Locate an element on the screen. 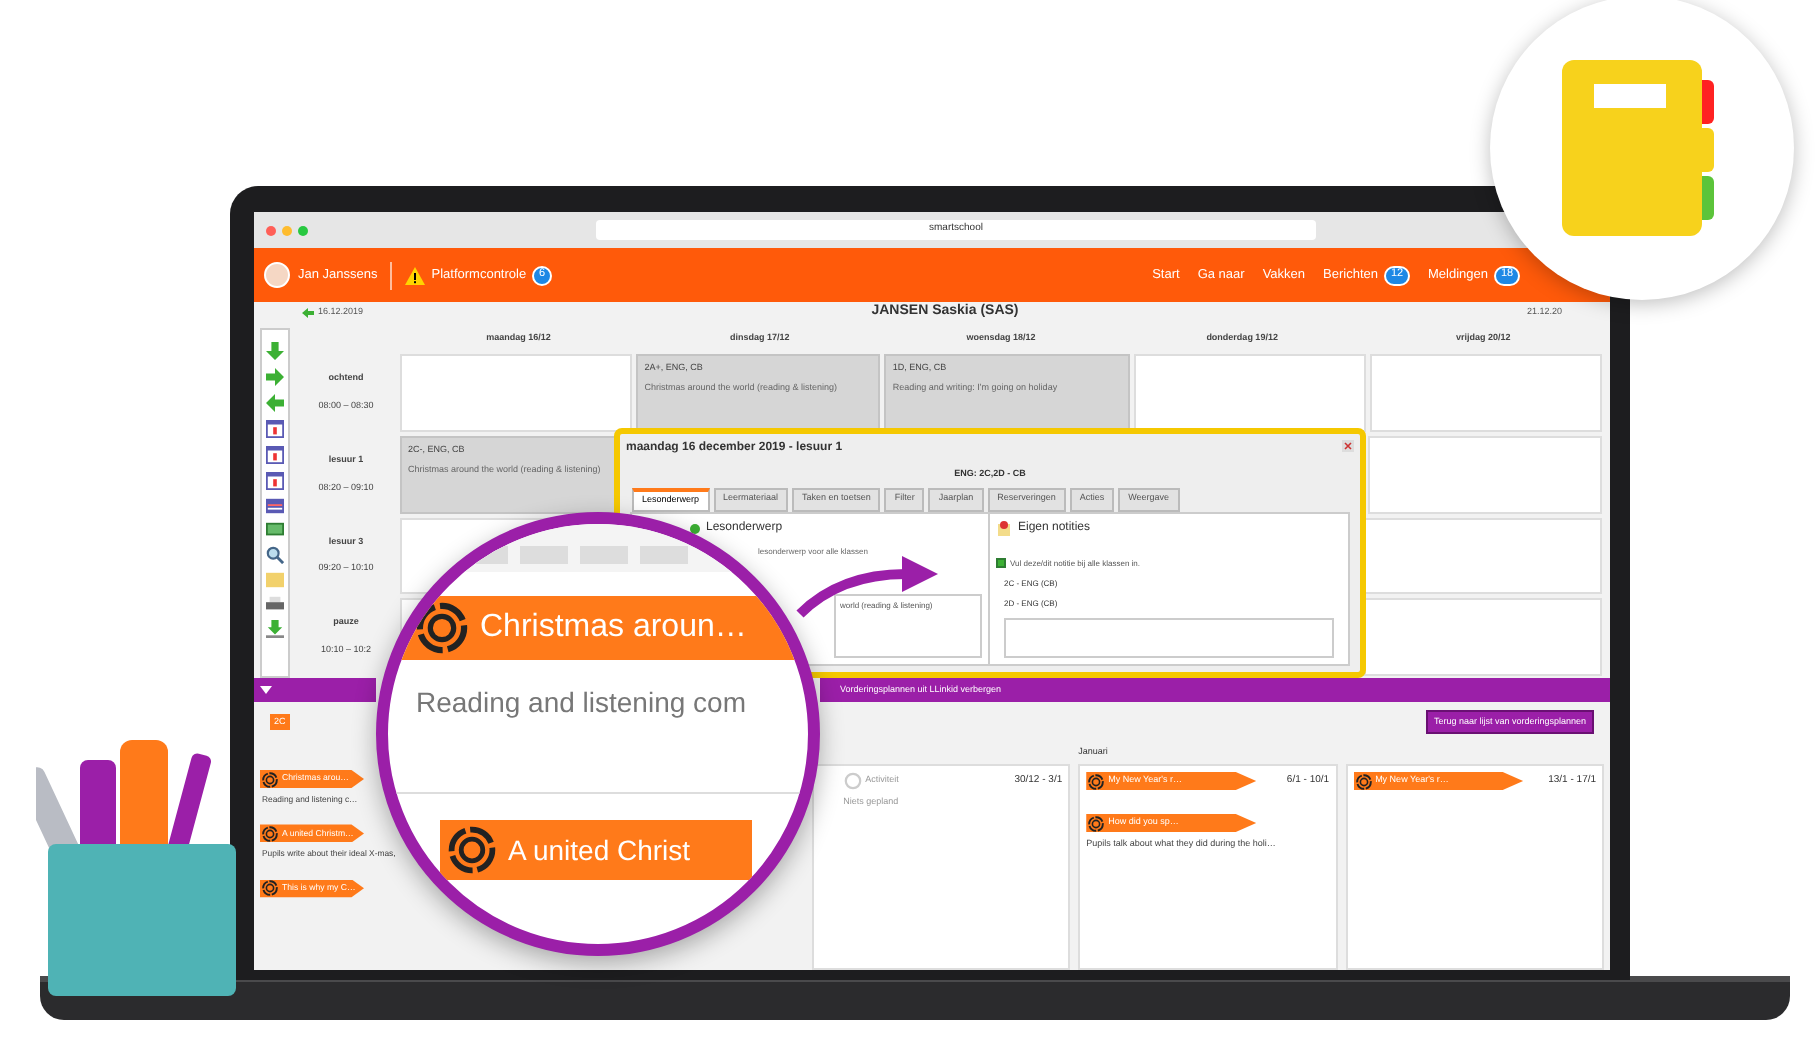 Image resolution: width=1820 pixels, height=1054 pixels. folder-icon is located at coordinates (275, 580).